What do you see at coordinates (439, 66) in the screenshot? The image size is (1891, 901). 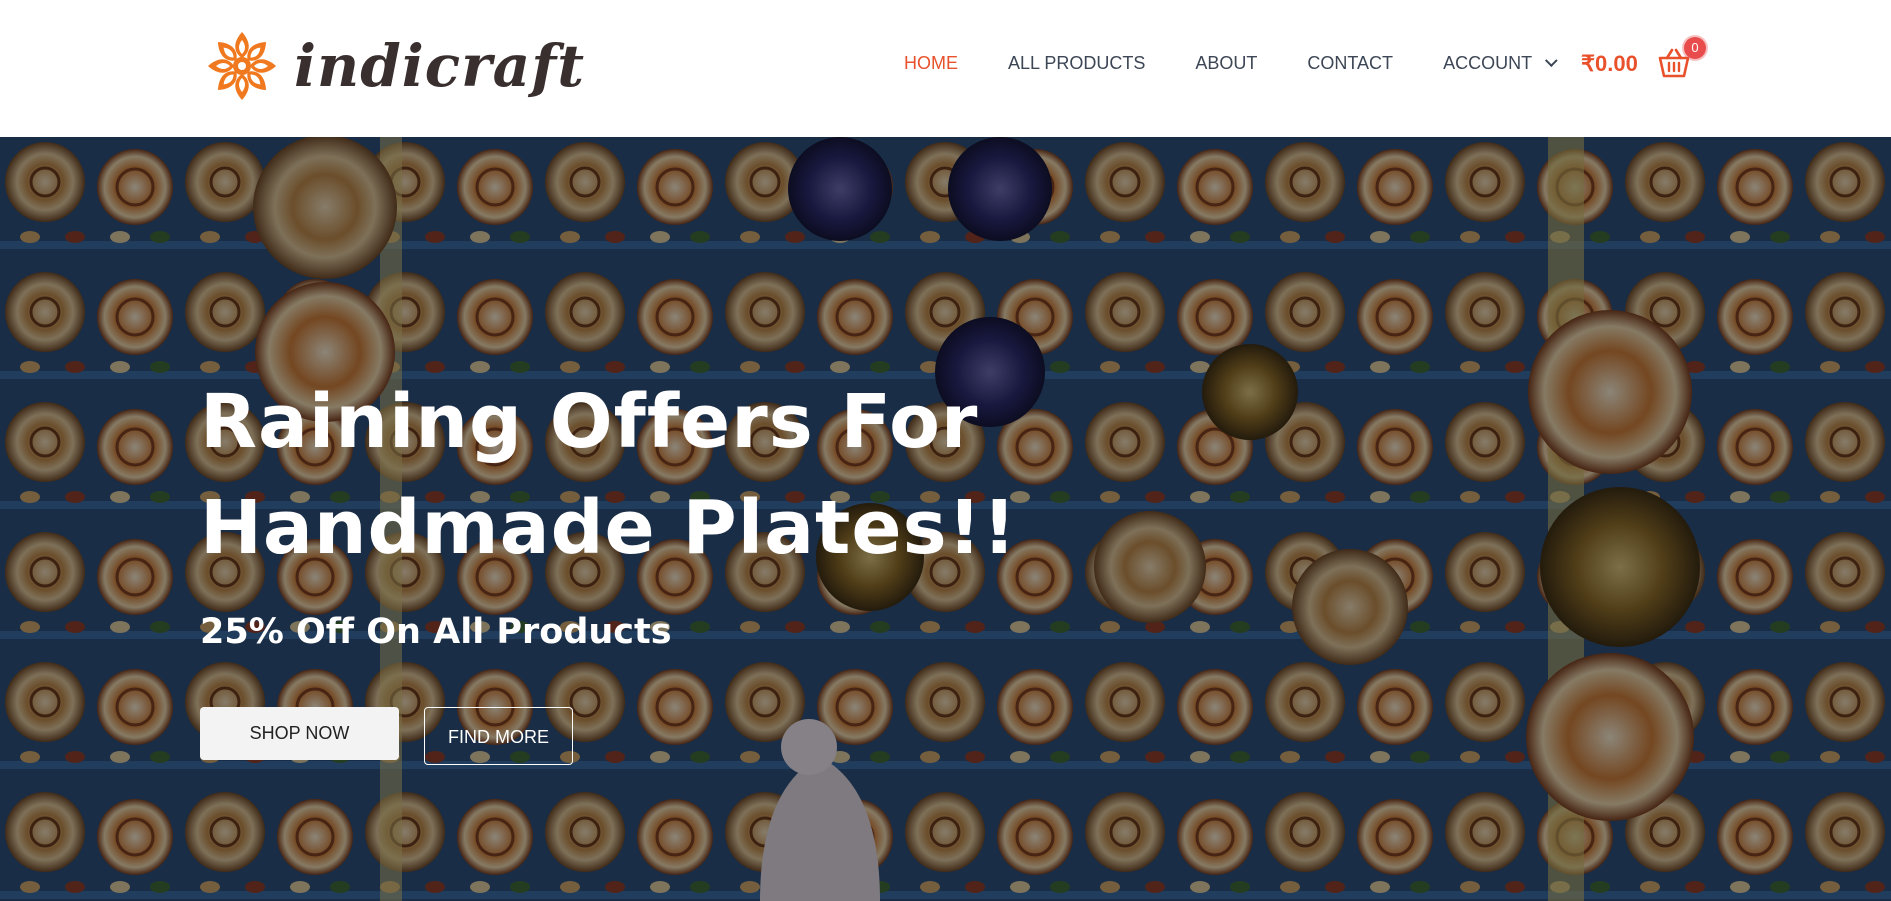 I see `brand-name: indicraft` at bounding box center [439, 66].